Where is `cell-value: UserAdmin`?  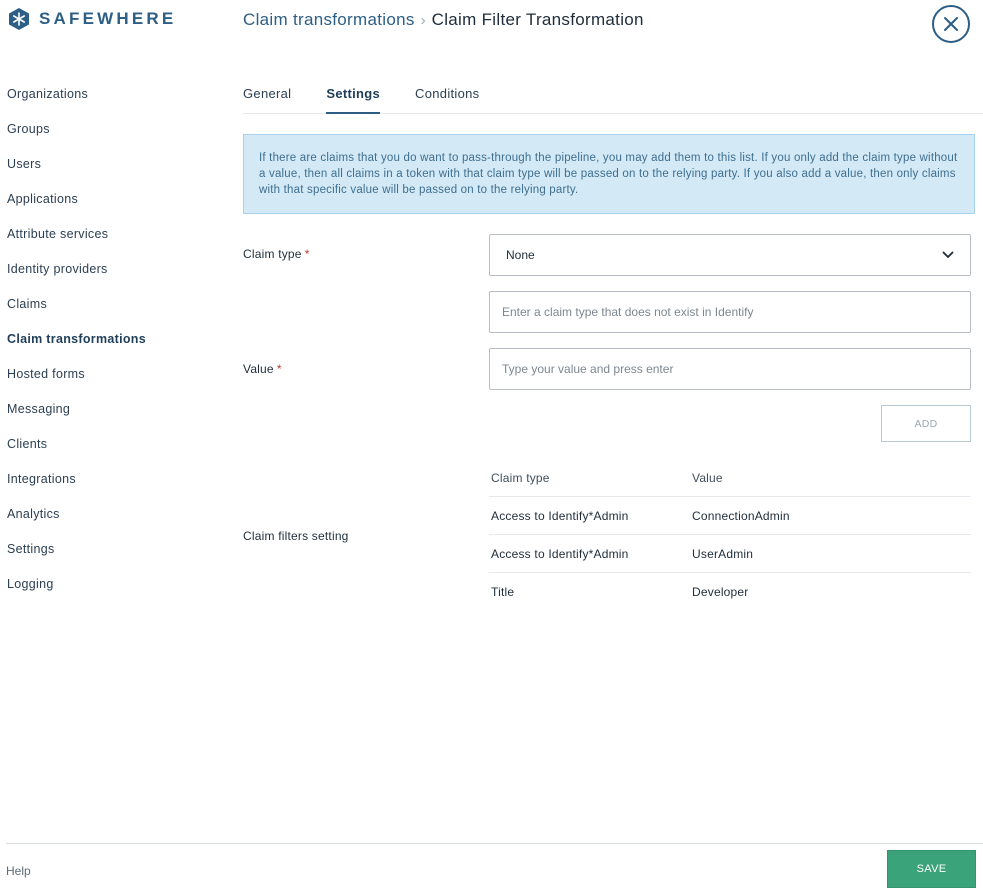
cell-value: UserAdmin is located at coordinates (723, 553).